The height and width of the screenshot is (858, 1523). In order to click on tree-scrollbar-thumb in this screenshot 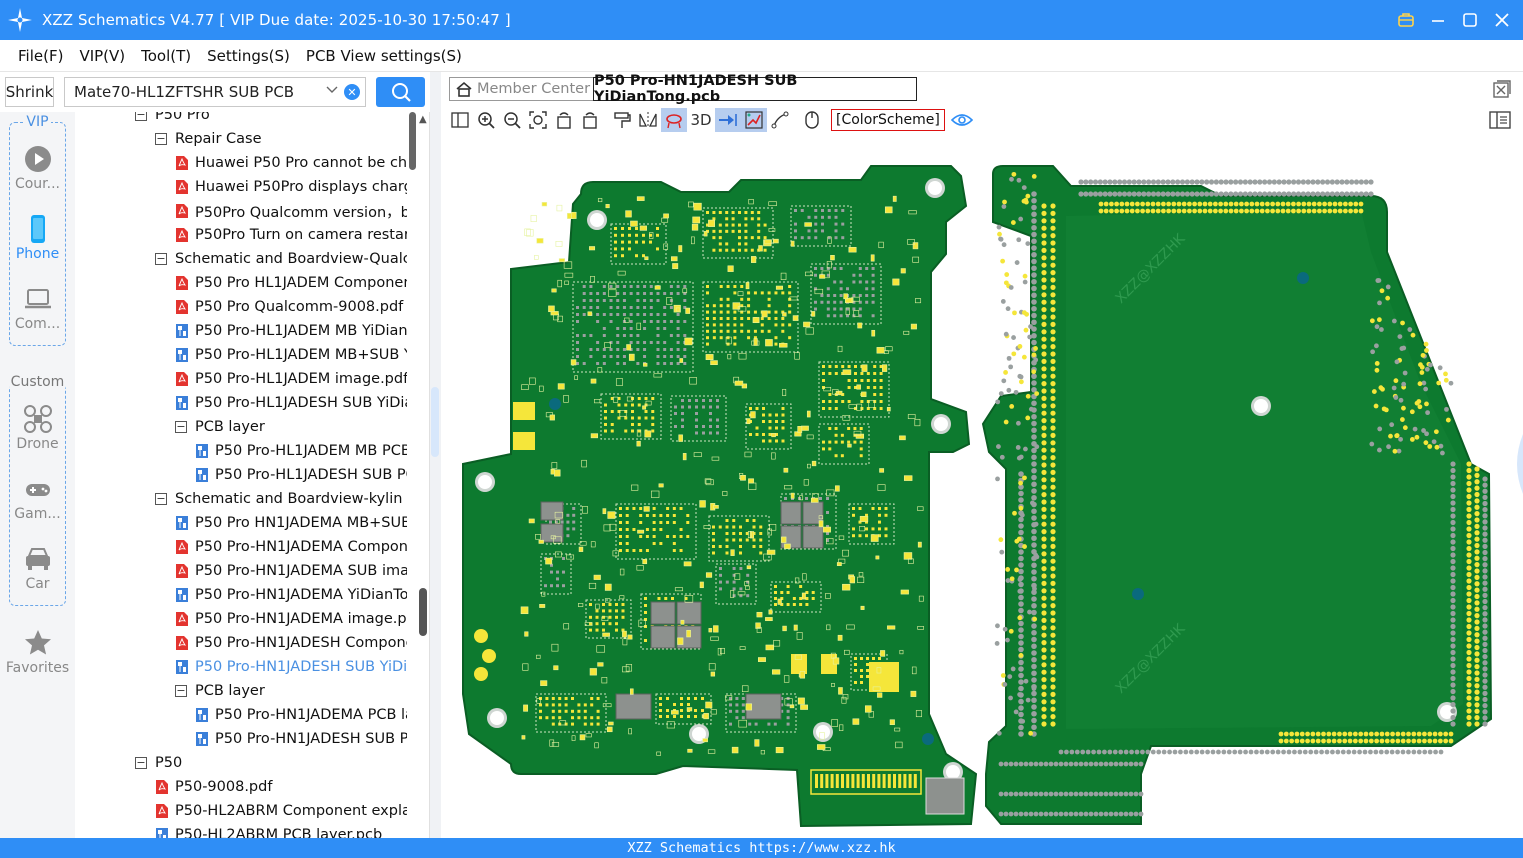, I will do `click(412, 141)`.